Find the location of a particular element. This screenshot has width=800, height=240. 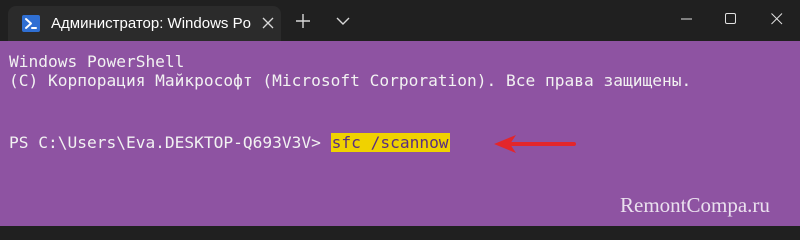

command-highlight: sfc /scannow is located at coordinates (390, 142).